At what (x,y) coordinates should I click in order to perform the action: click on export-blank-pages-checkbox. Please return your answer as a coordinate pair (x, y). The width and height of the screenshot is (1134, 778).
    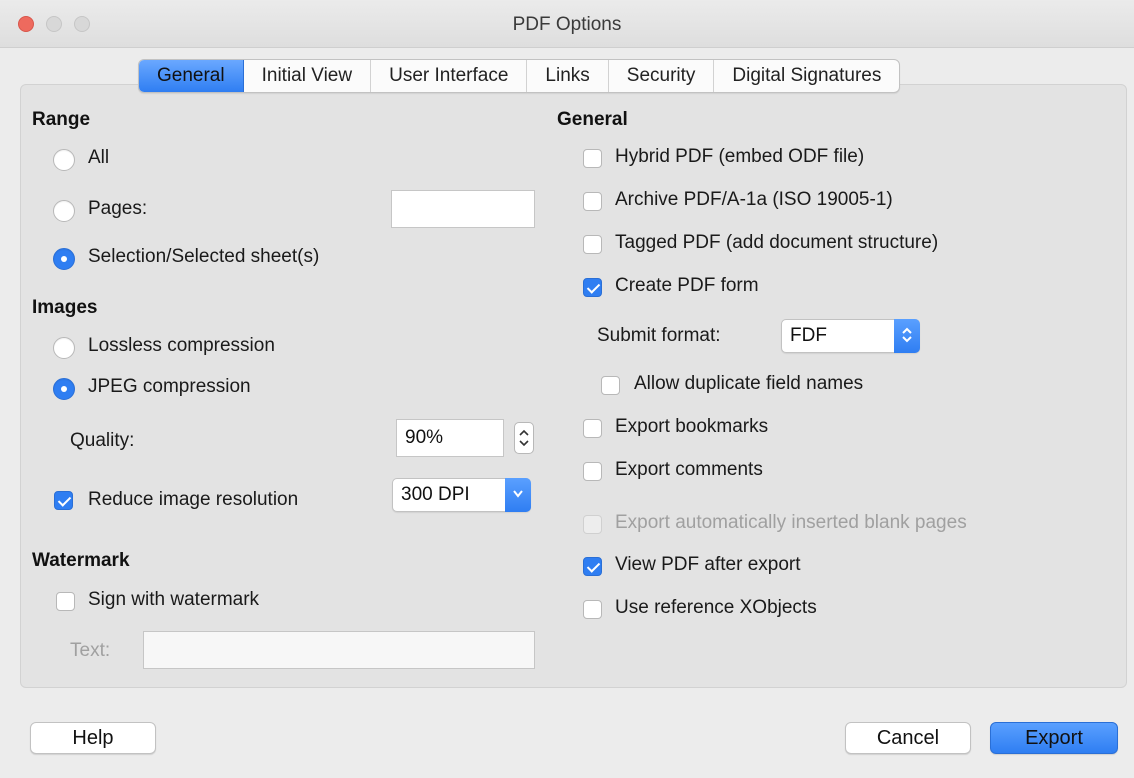
    Looking at the image, I should click on (592, 524).